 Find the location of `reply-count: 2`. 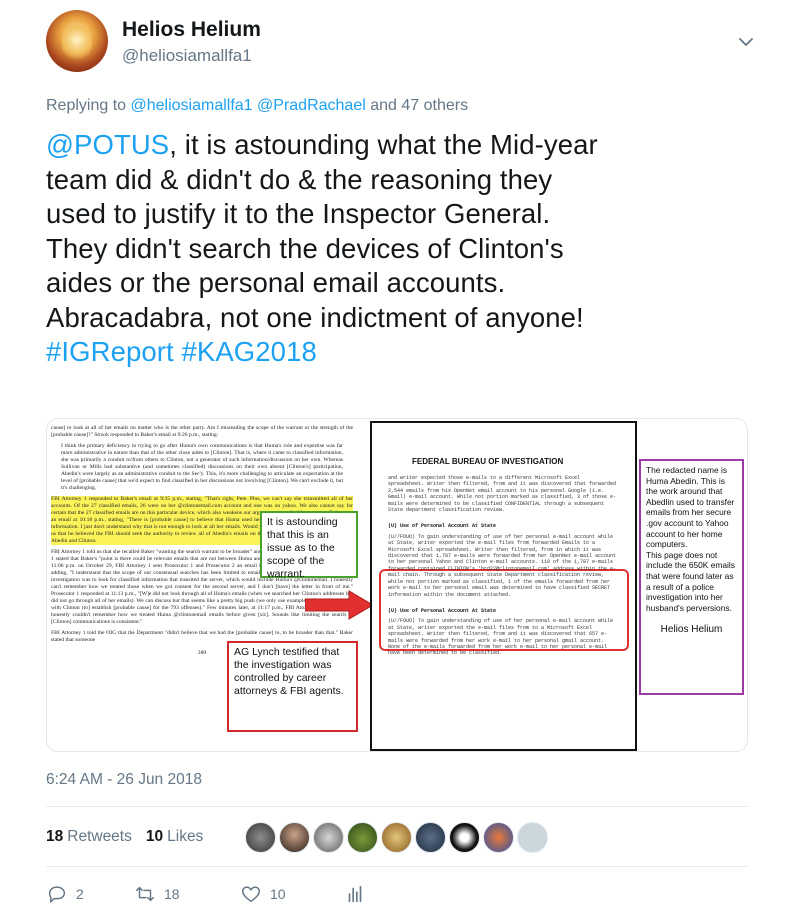

reply-count: 2 is located at coordinates (80, 894).